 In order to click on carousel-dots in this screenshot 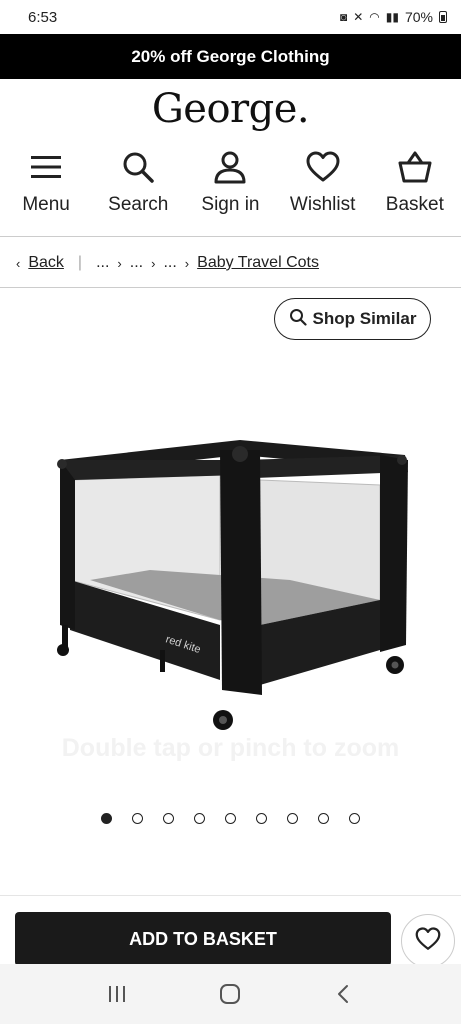, I will do `click(230, 818)`.